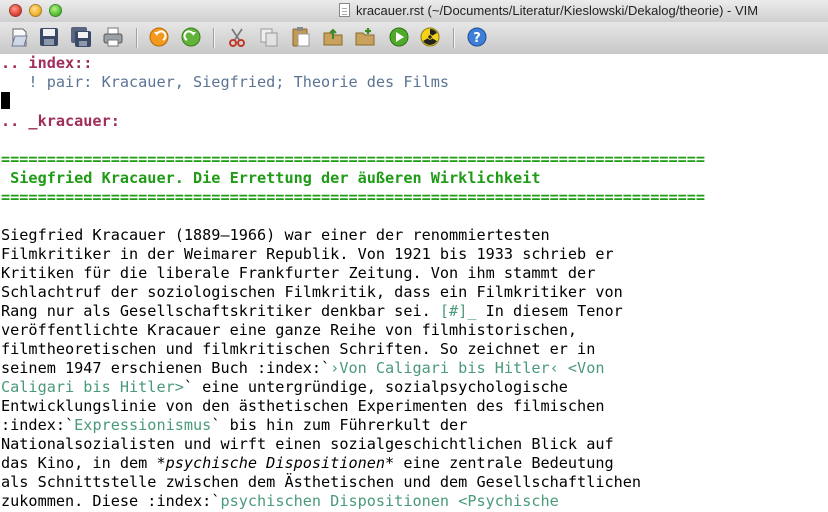  I want to click on text-segment: In diesem Tenor, so click(549, 311).